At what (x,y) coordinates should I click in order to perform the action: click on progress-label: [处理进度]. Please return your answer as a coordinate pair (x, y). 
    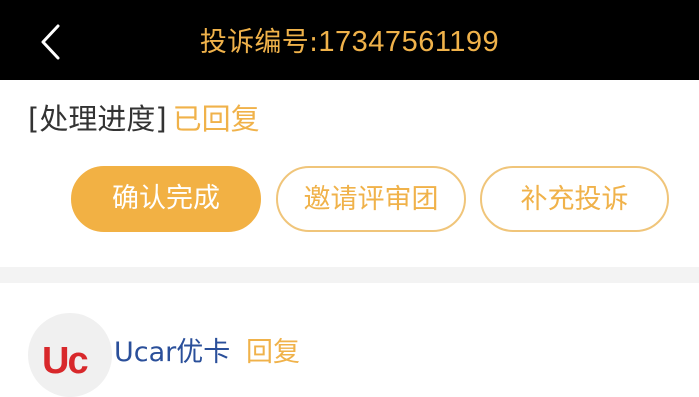
    Looking at the image, I should click on (97, 119).